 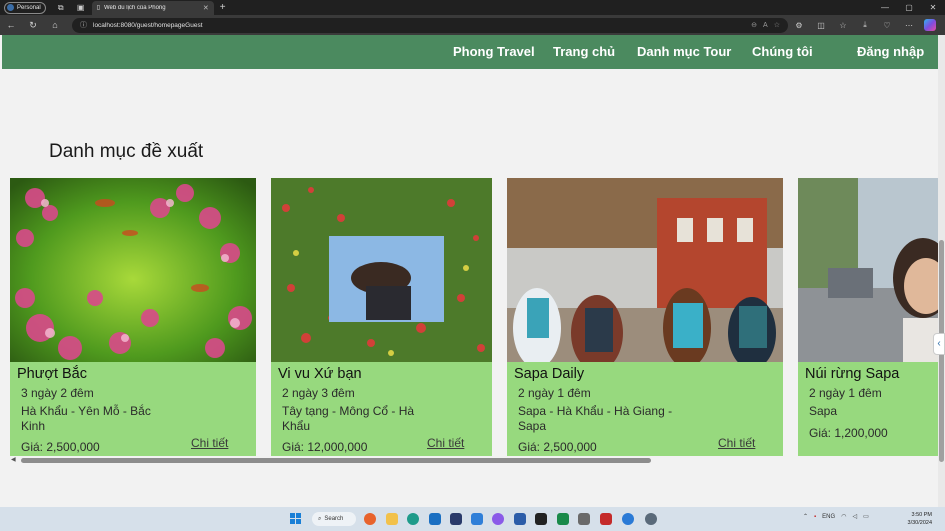 What do you see at coordinates (584, 51) in the screenshot?
I see `nav-home-link: Trang chủ` at bounding box center [584, 51].